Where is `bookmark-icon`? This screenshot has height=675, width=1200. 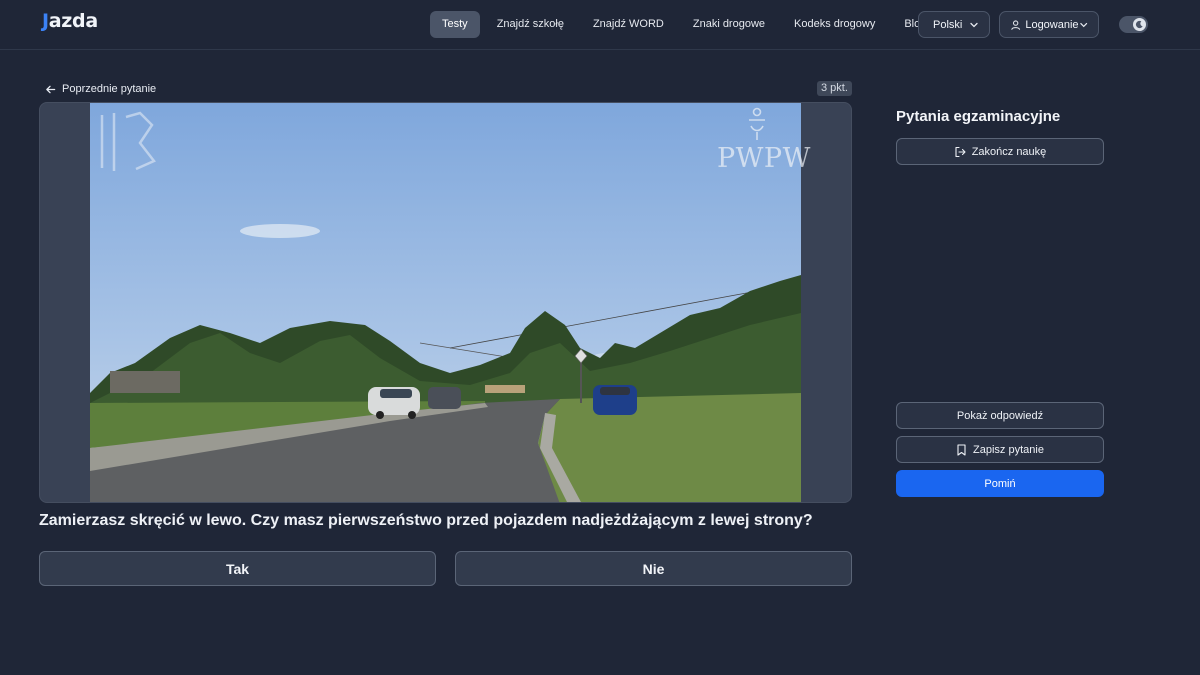
bookmark-icon is located at coordinates (961, 449).